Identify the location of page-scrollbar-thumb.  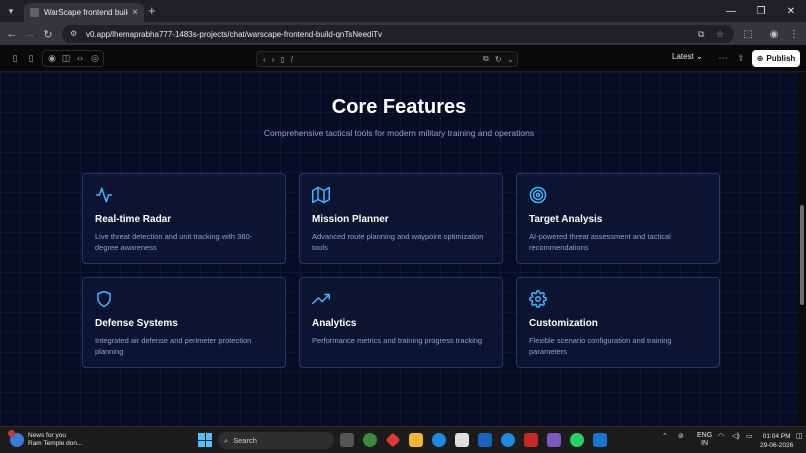
(802, 255).